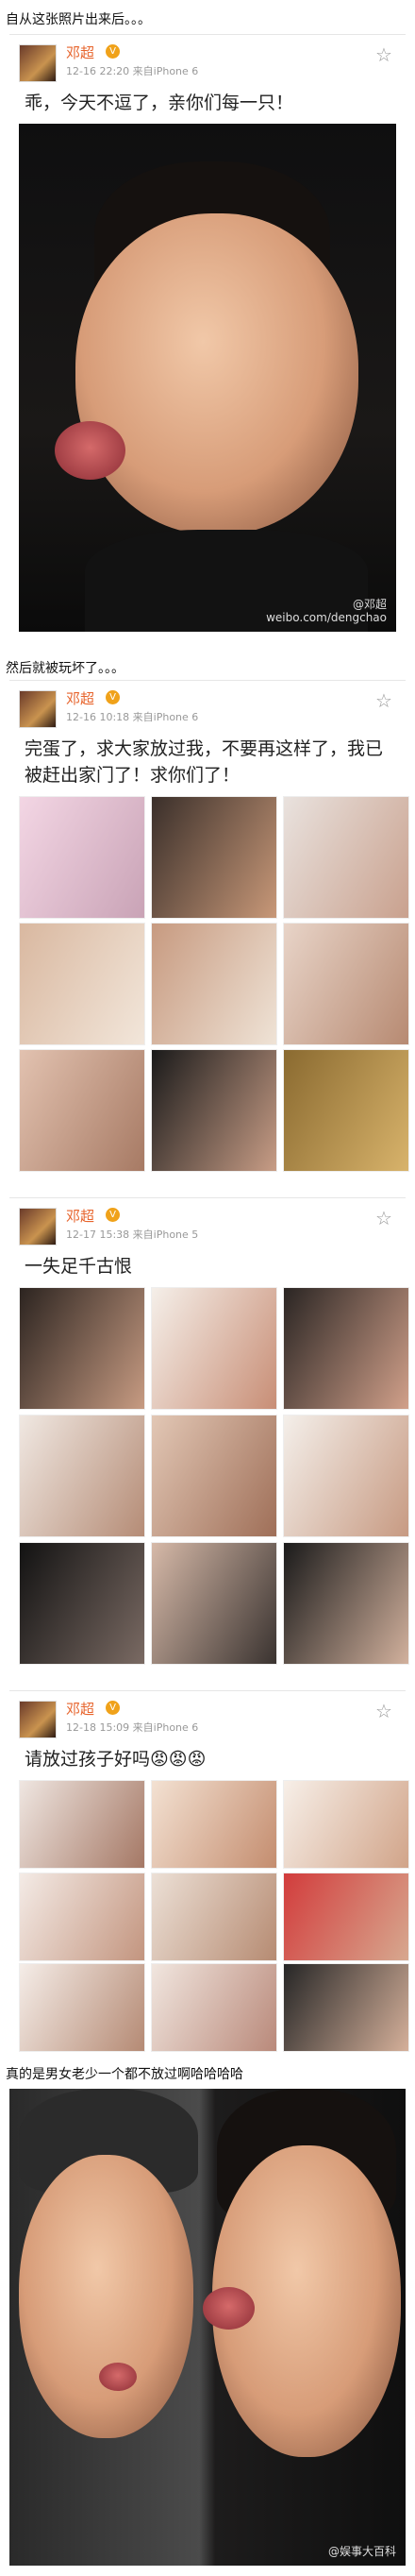  What do you see at coordinates (362, 2551) in the screenshot?
I see `watermark: @娱事大百科` at bounding box center [362, 2551].